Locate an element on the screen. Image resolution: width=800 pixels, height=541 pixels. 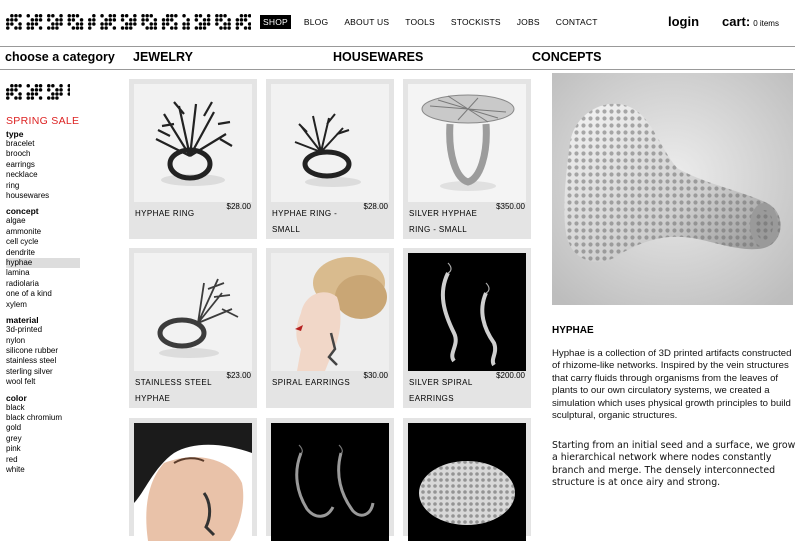
filter-stainless-steel: stainless steel is located at coordinates (43, 361).